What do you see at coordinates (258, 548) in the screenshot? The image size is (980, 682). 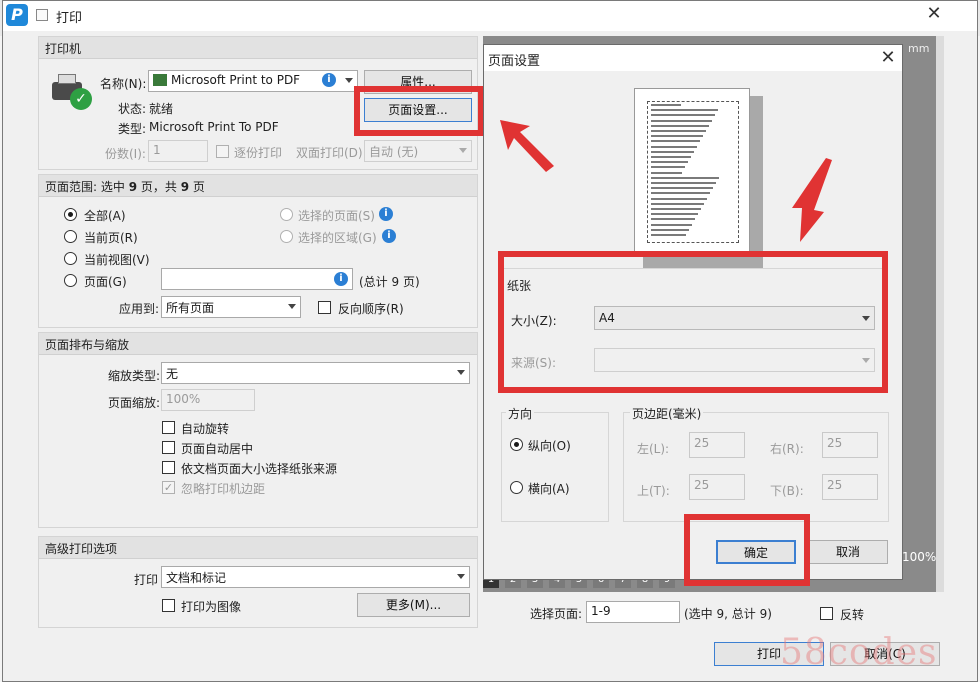 I see `advanced-section-title: 高级打印选项` at bounding box center [258, 548].